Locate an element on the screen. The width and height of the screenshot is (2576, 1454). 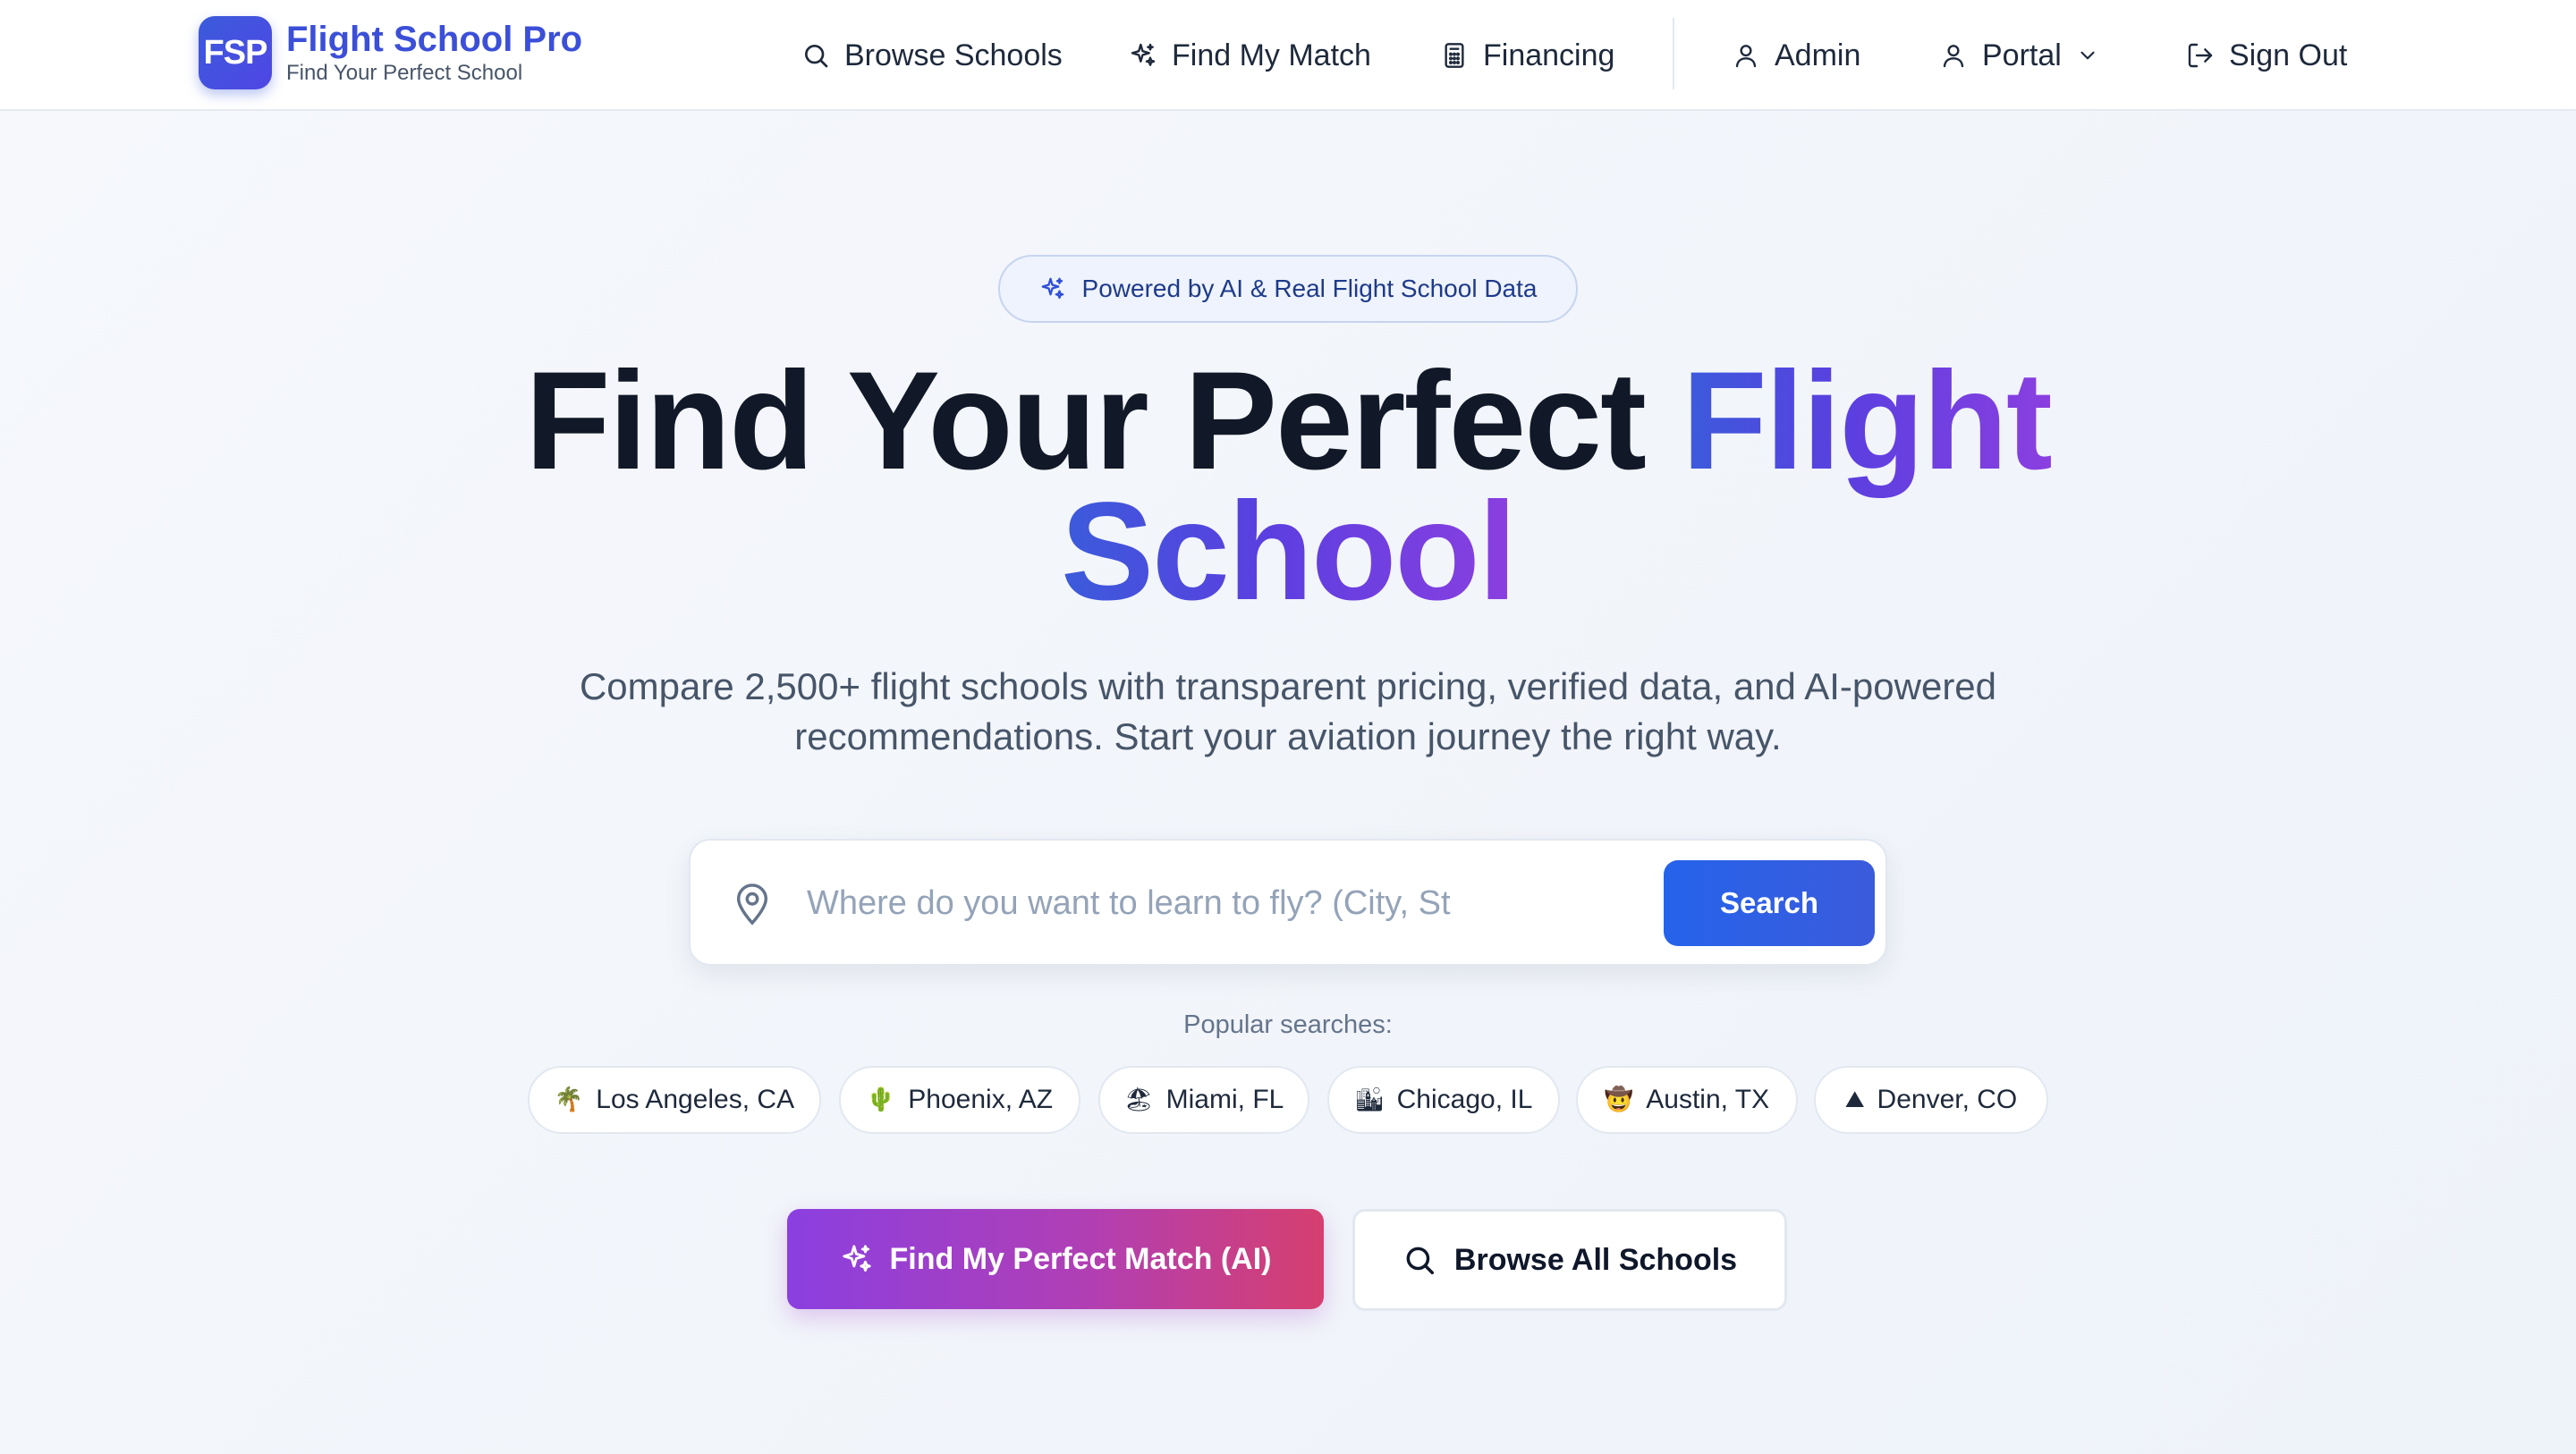
calculator-icon is located at coordinates (1454, 55).